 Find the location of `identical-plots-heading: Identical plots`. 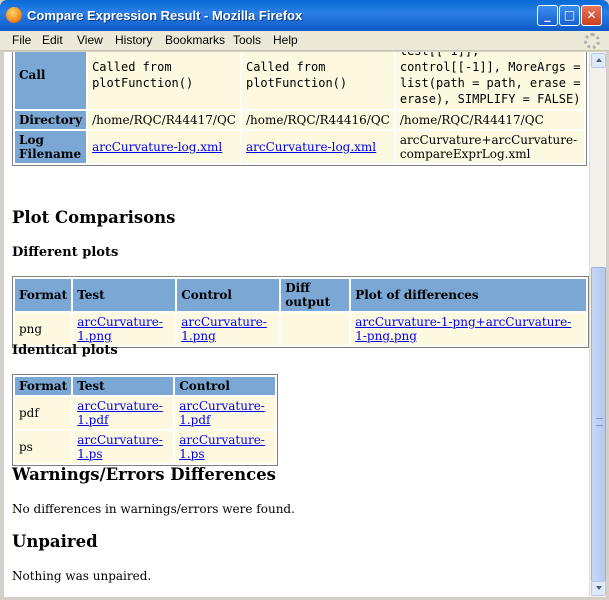

identical-plots-heading: Identical plots is located at coordinates (65, 350).